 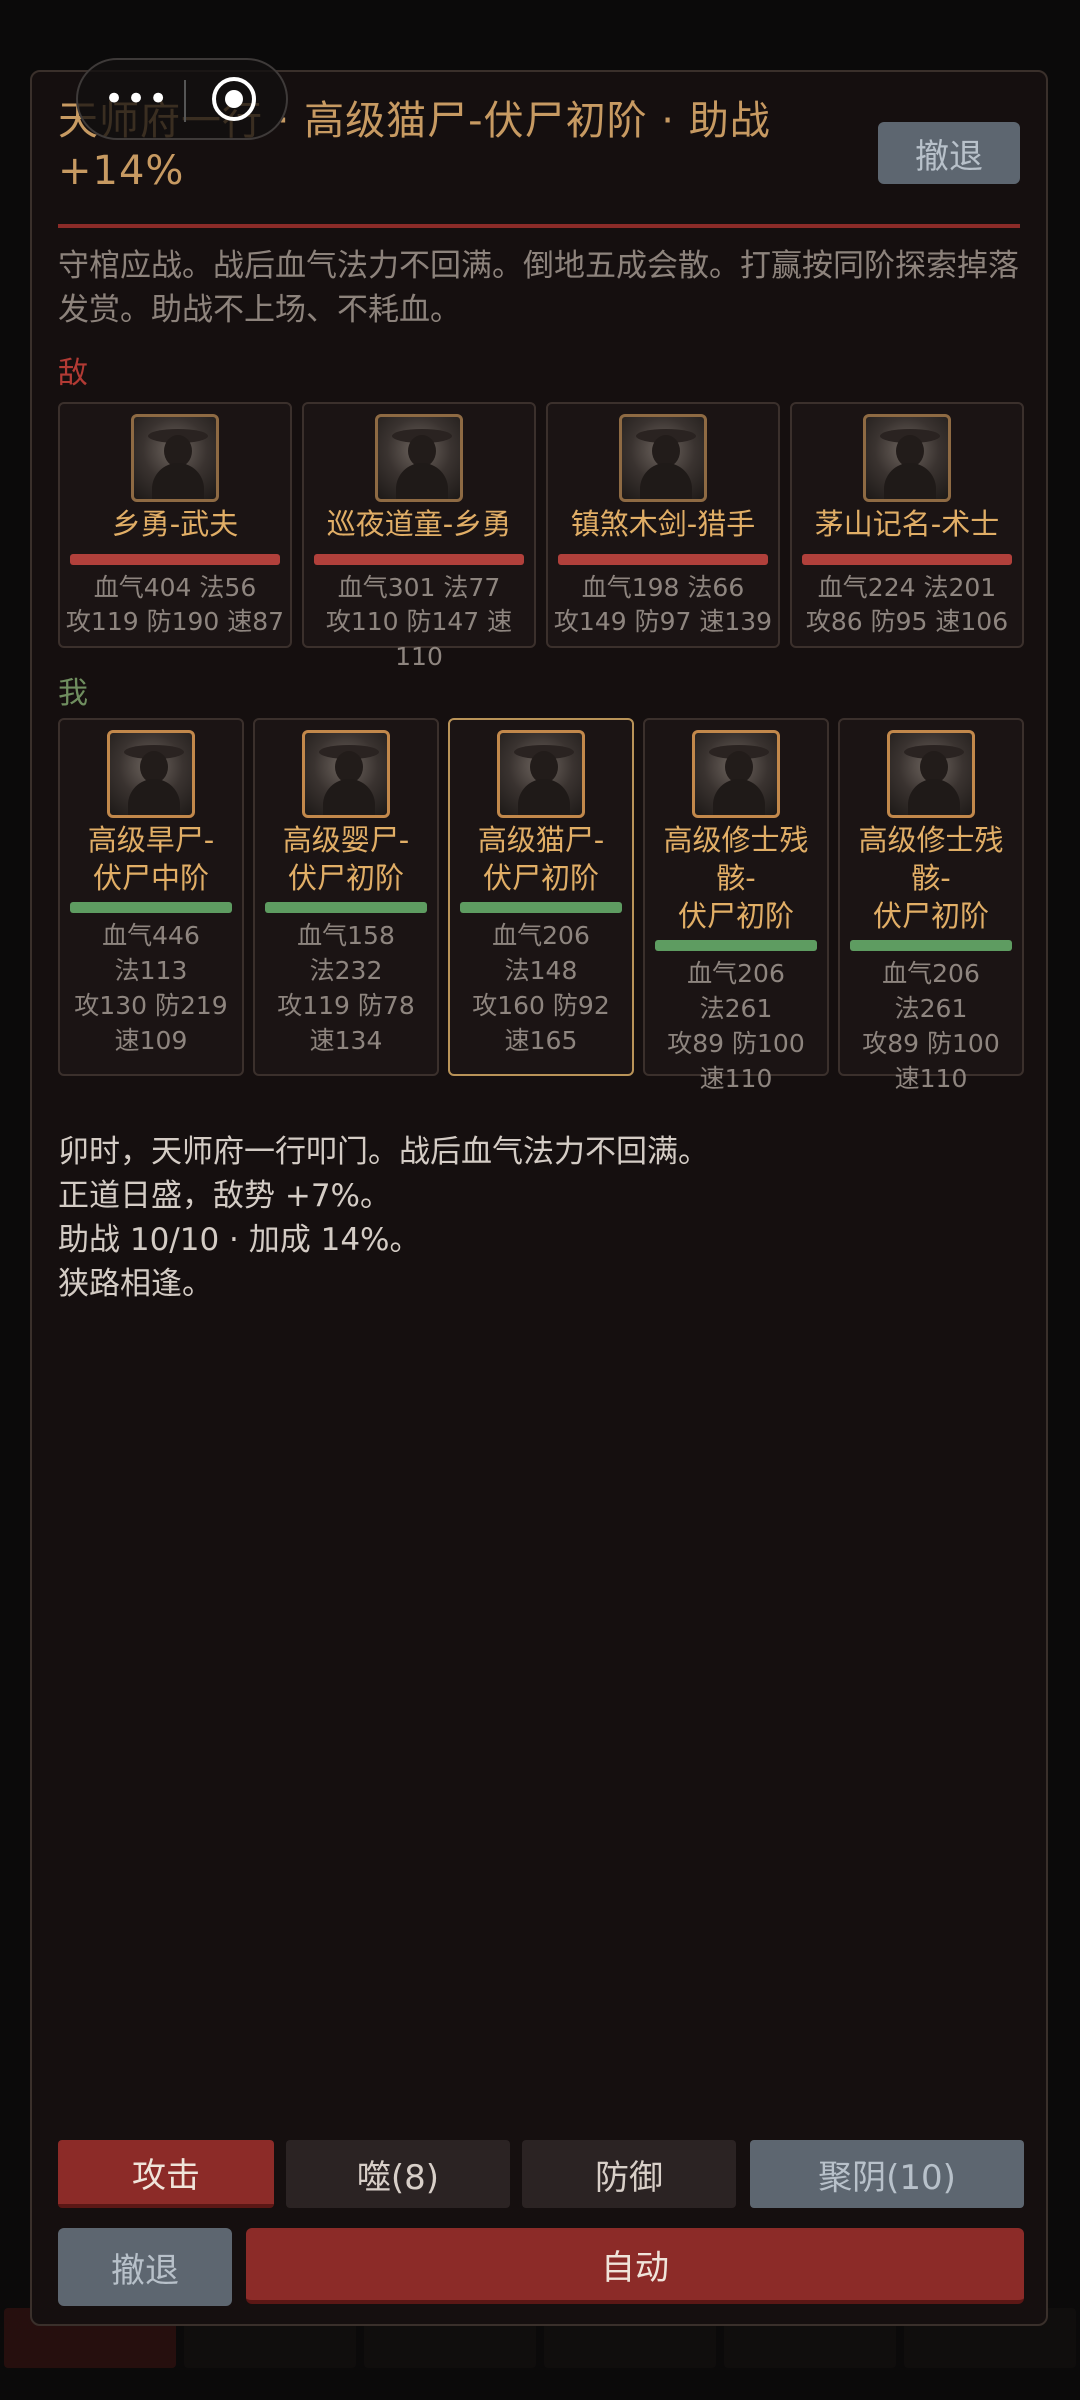 What do you see at coordinates (135, 1284) in the screenshot?
I see `log-line: 狭路相逢。` at bounding box center [135, 1284].